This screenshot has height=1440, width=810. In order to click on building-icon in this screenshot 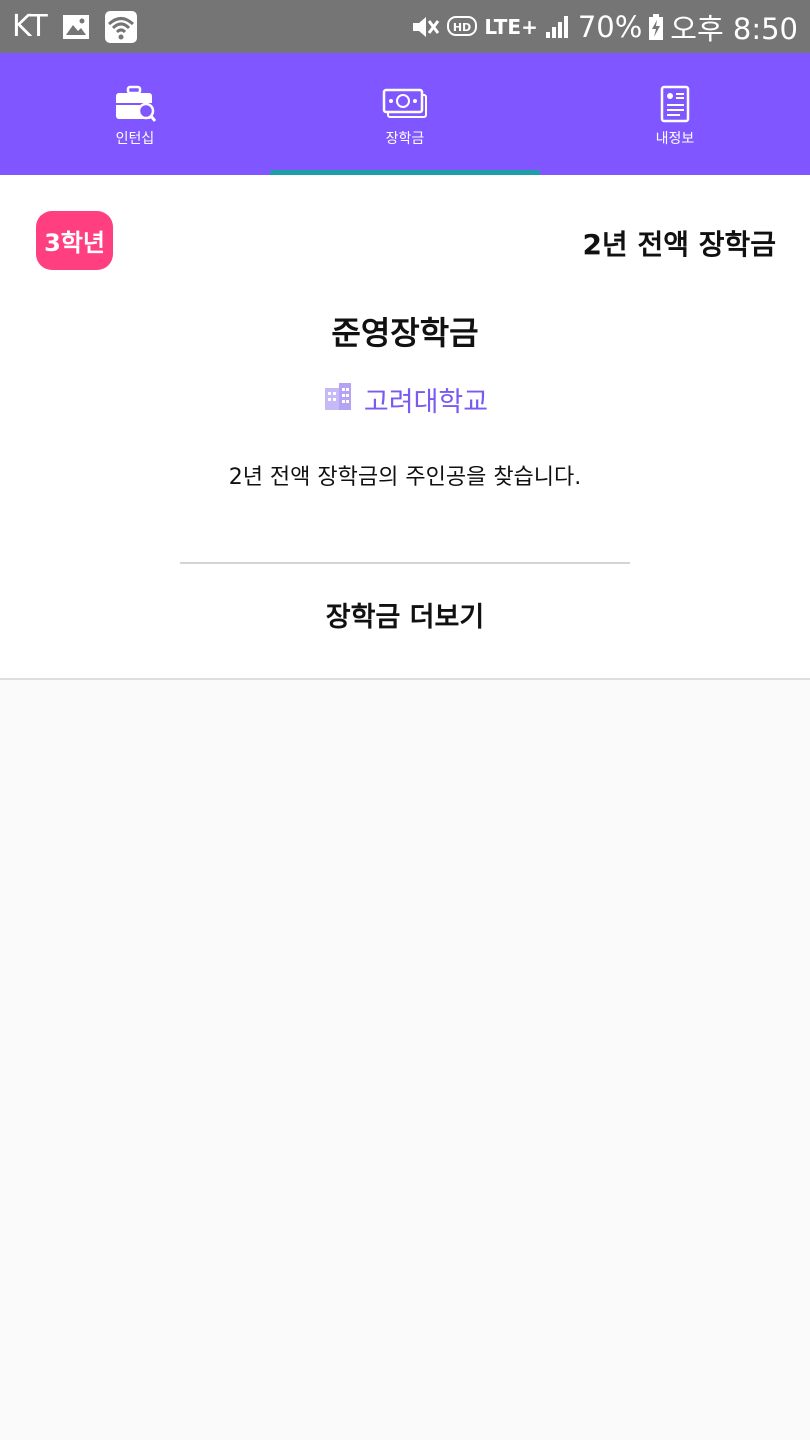, I will do `click(338, 399)`.